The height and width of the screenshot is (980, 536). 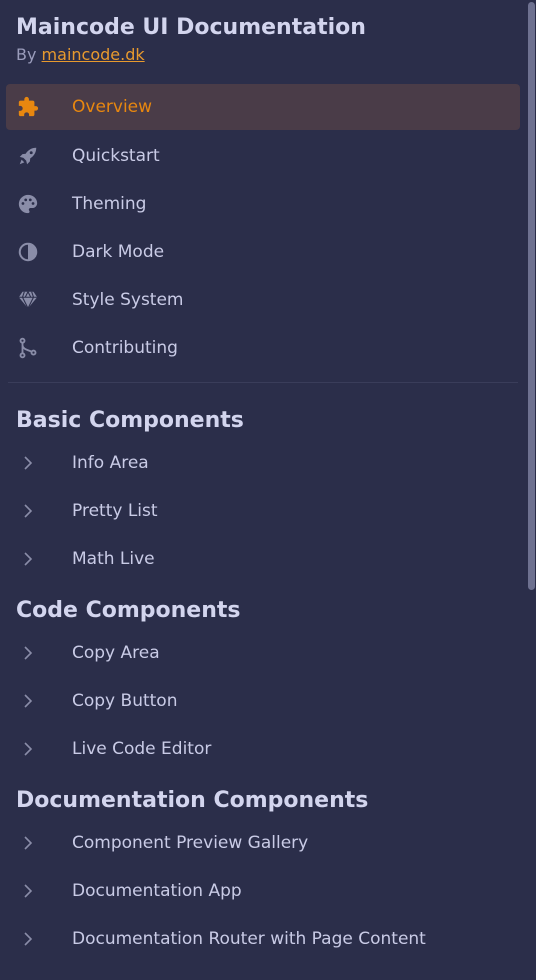 I want to click on nav-item-label: Pretty List, so click(x=115, y=511).